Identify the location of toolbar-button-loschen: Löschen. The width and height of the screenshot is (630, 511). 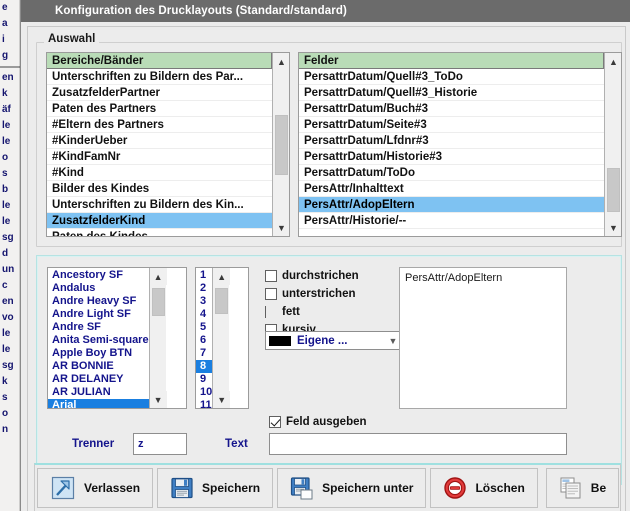
(484, 488).